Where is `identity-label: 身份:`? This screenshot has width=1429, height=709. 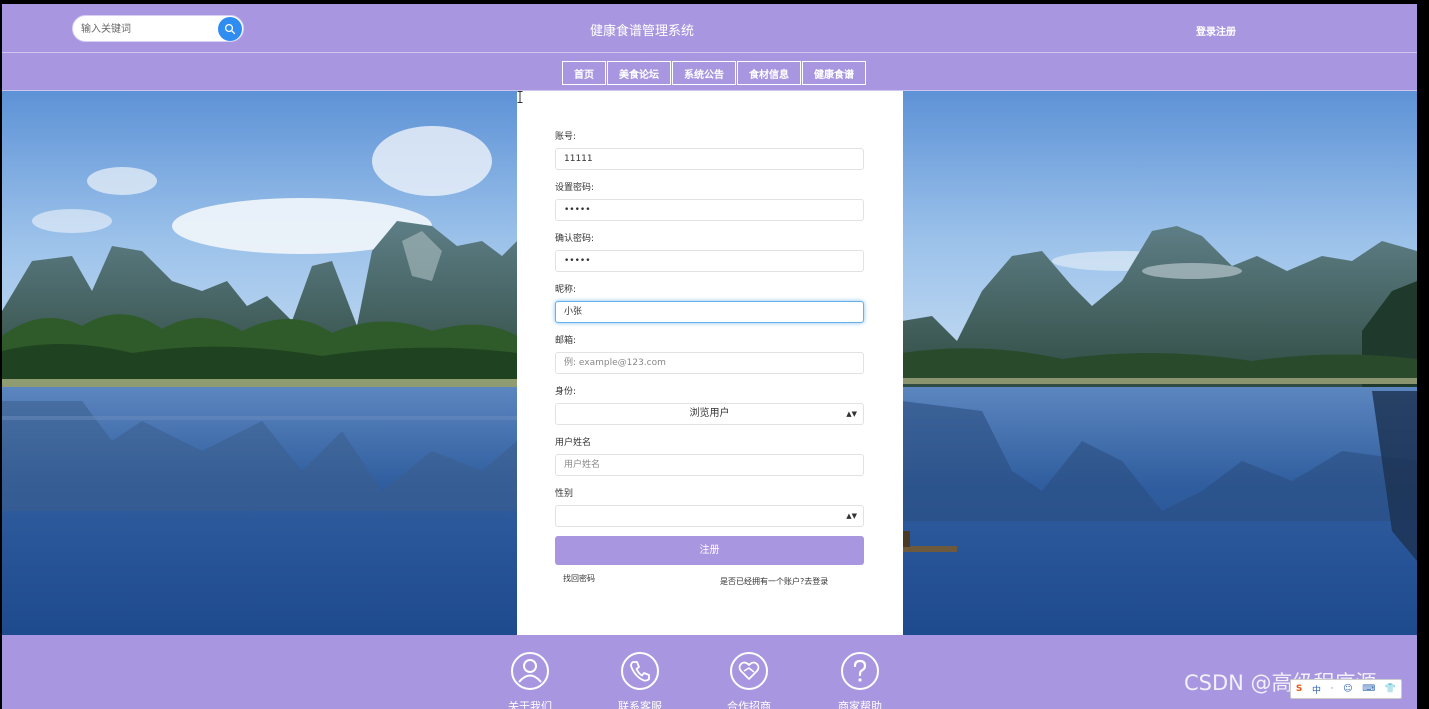 identity-label: 身份: is located at coordinates (566, 392).